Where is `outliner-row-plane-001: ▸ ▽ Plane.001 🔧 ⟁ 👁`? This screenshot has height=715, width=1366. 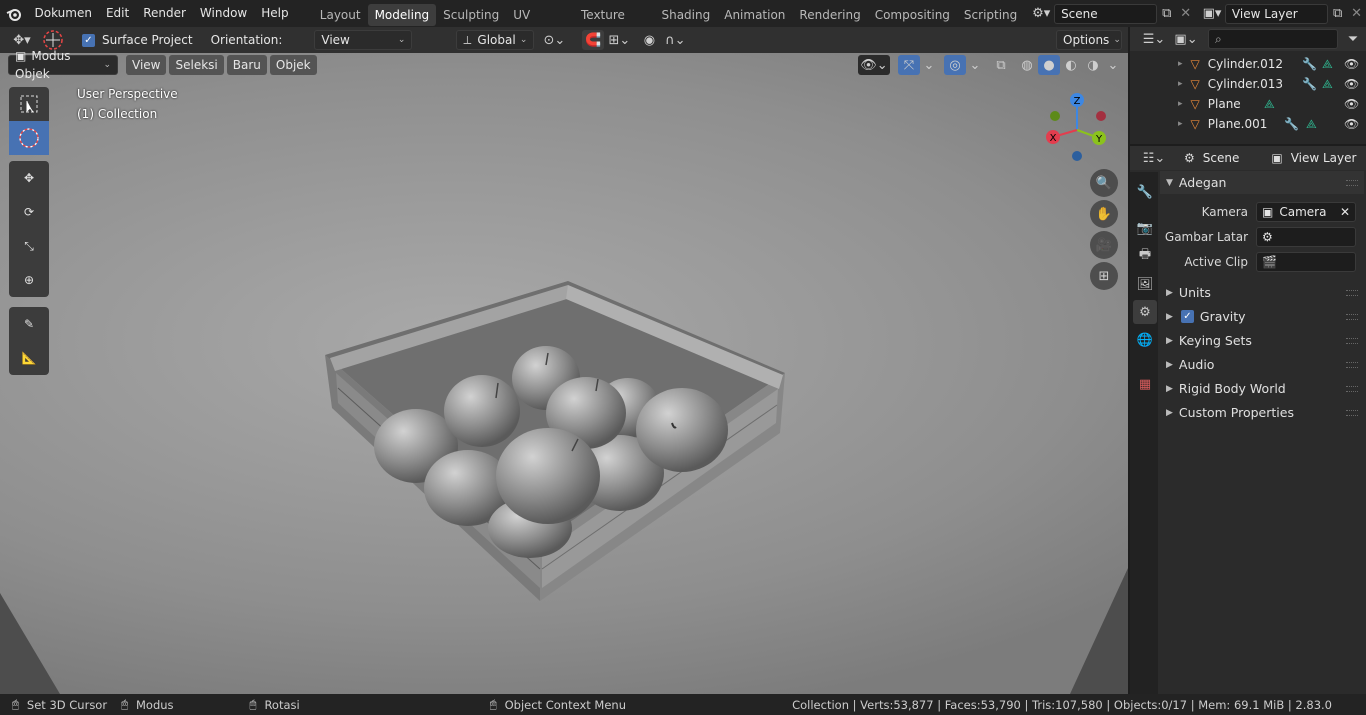
outliner-row-plane-001: ▸ ▽ Plane.001 🔧 ⟁ 👁 is located at coordinates (1248, 124).